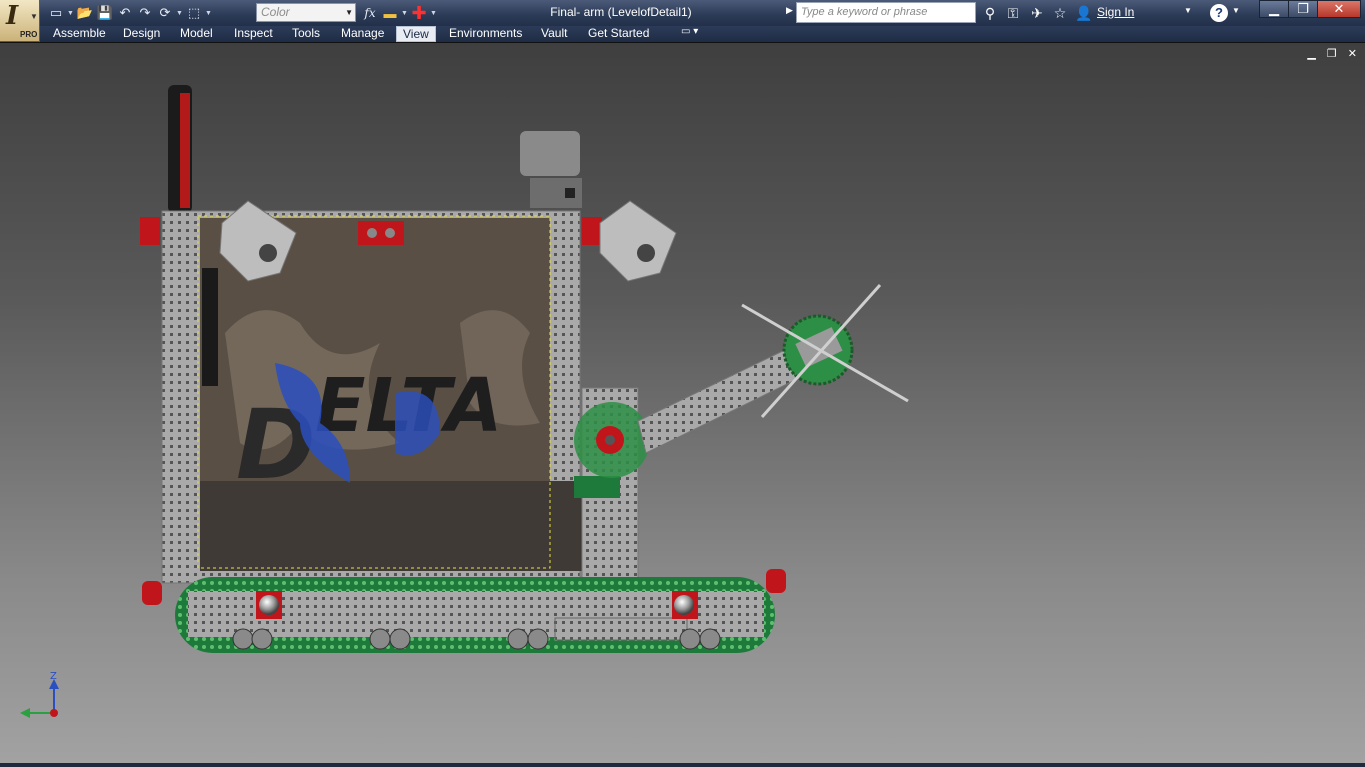  I want to click on tab-assemble: Assemble, so click(79, 34).